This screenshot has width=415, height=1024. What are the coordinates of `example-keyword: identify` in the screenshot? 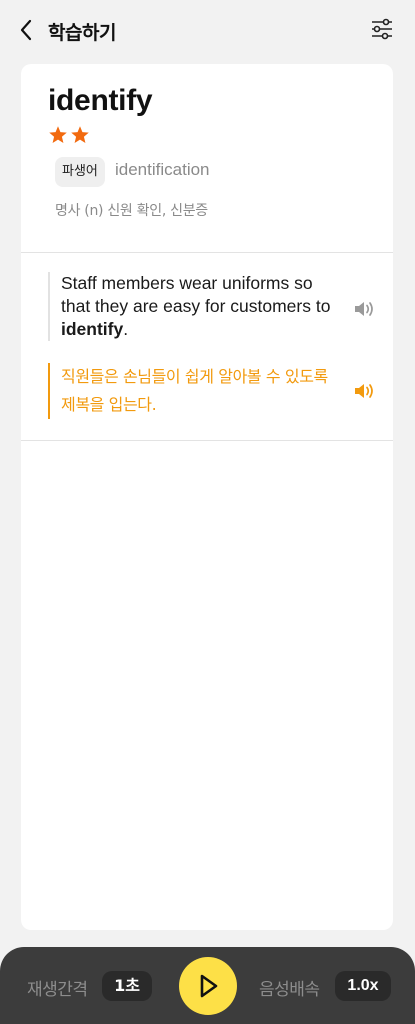 It's located at (92, 329).